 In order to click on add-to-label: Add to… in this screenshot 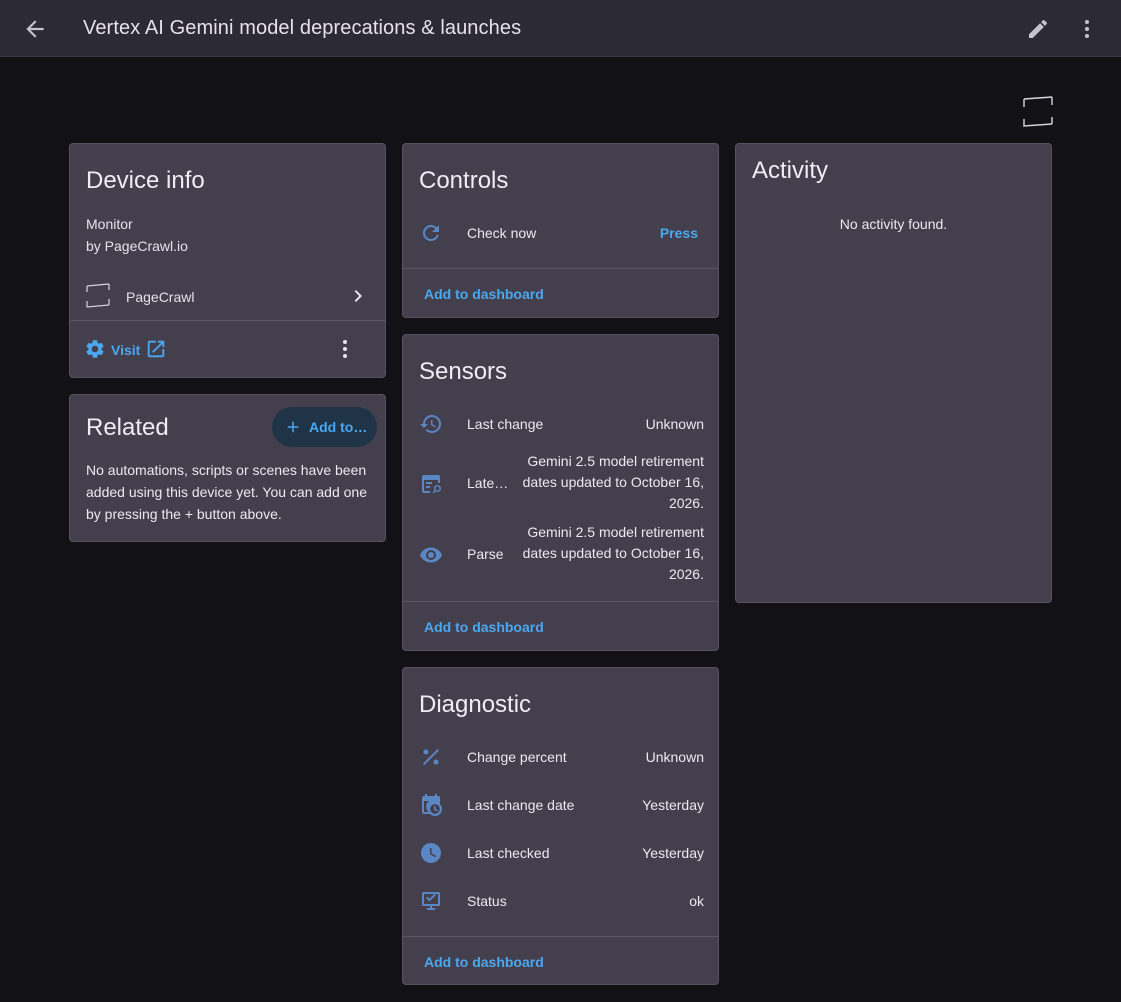, I will do `click(338, 427)`.